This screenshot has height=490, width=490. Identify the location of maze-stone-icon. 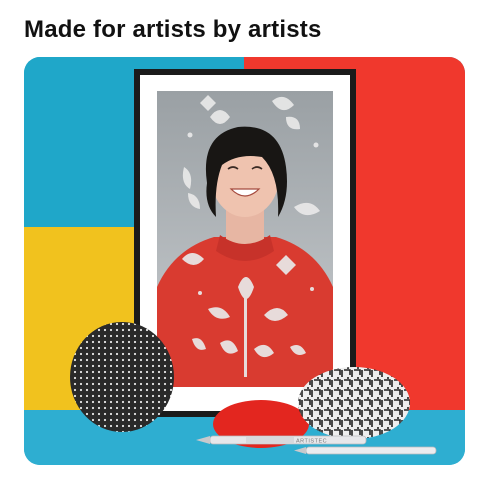
(354, 403).